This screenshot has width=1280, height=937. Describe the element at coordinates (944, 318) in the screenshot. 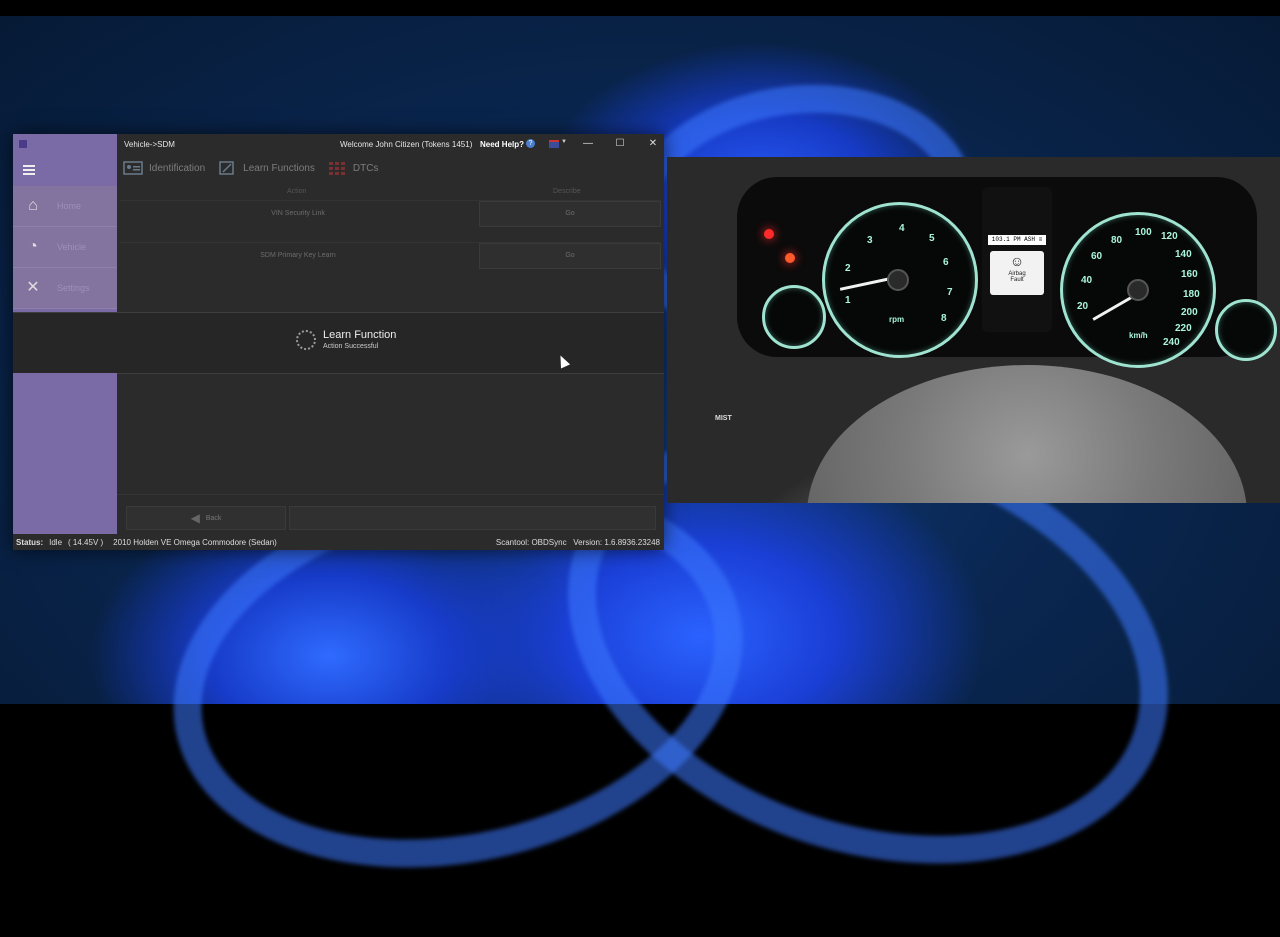

I see `tach-number: 8` at that location.